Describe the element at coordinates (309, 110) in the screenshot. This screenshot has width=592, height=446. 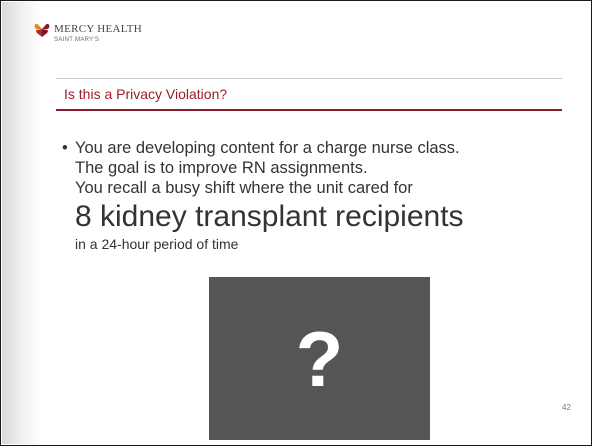
I see `header-divider-bottom` at that location.